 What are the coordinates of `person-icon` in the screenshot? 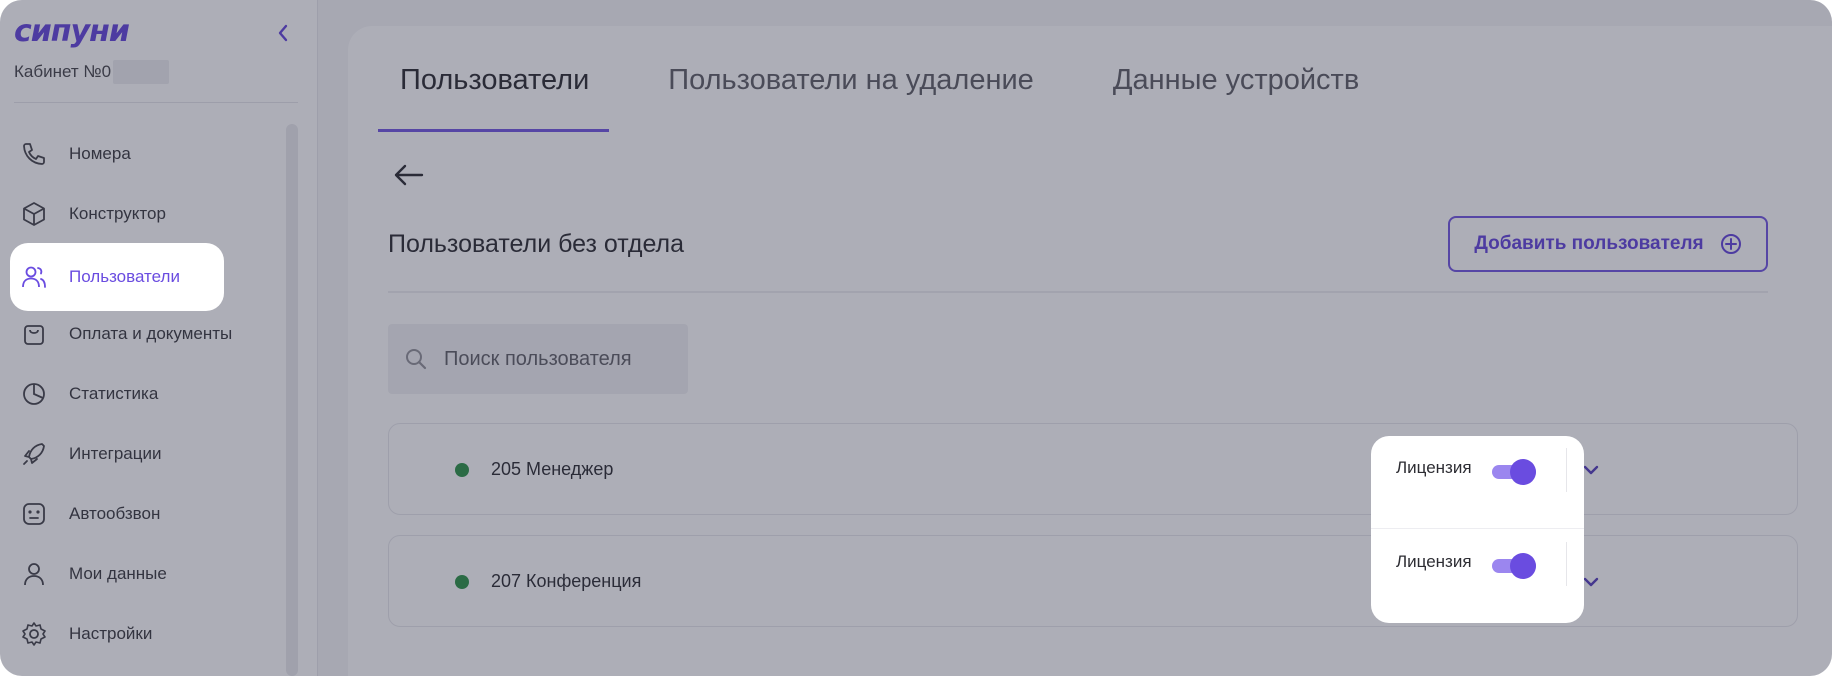 It's located at (34, 574).